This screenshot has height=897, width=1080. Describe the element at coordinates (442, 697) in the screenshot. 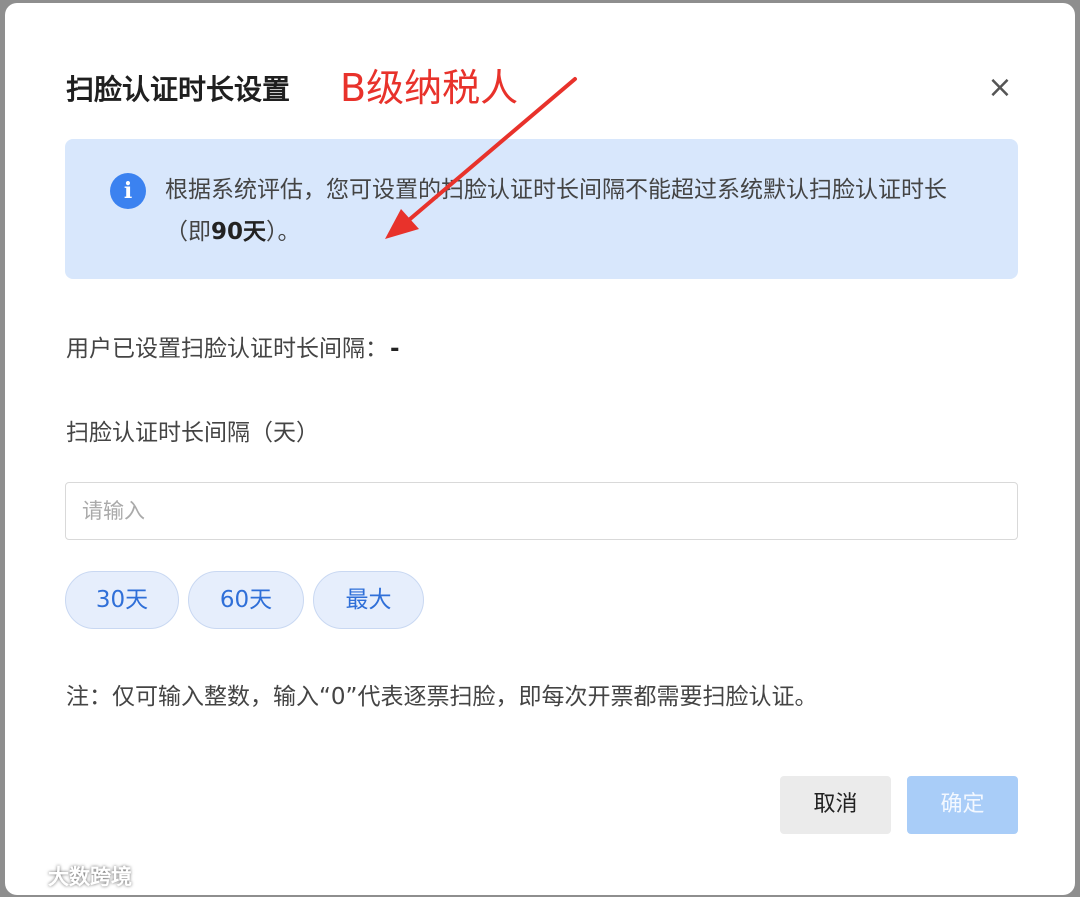

I see `note-text: 注：仅可输入整数，输入“0”代表逐票扫脸，即每次开票都需要扫脸认证。` at that location.